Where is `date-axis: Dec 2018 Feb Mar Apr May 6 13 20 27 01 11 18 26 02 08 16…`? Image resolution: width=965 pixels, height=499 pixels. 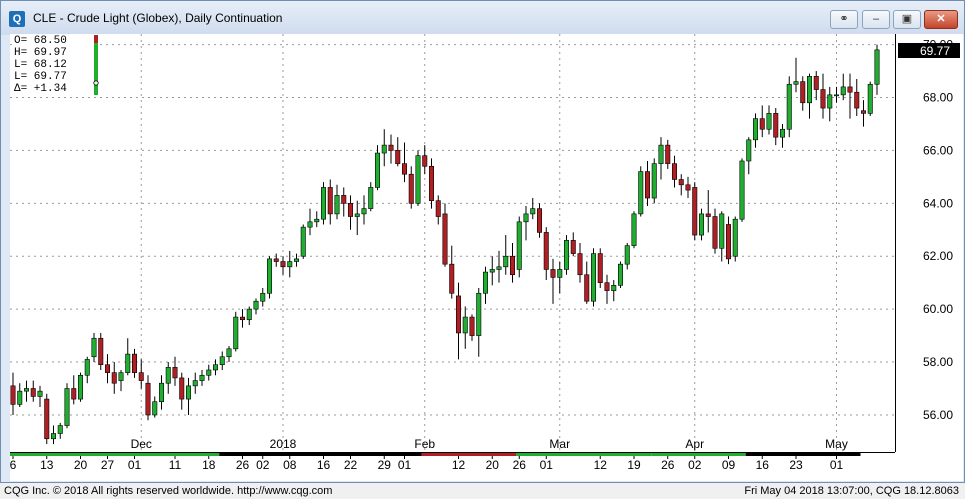 date-axis: Dec 2018 Feb Mar Apr May 6 13 20 27 01 11 18 26 02 08 16… is located at coordinates (435, 454).